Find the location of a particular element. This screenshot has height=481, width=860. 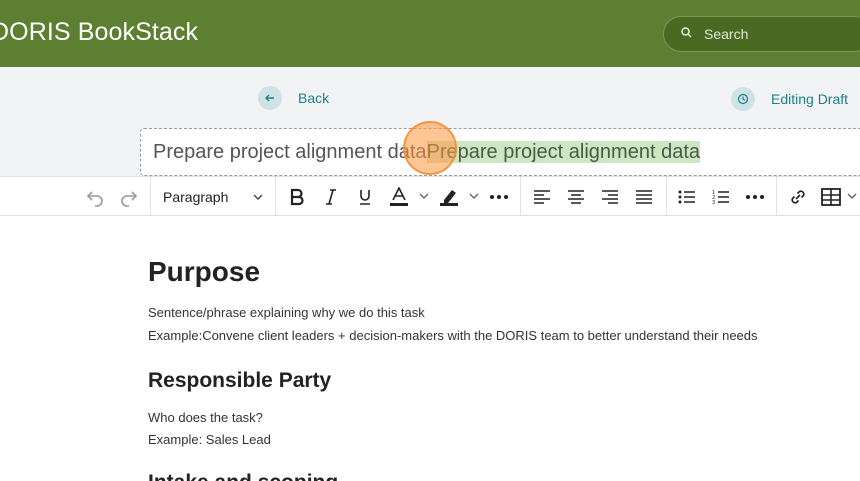

table-icon is located at coordinates (839, 197).